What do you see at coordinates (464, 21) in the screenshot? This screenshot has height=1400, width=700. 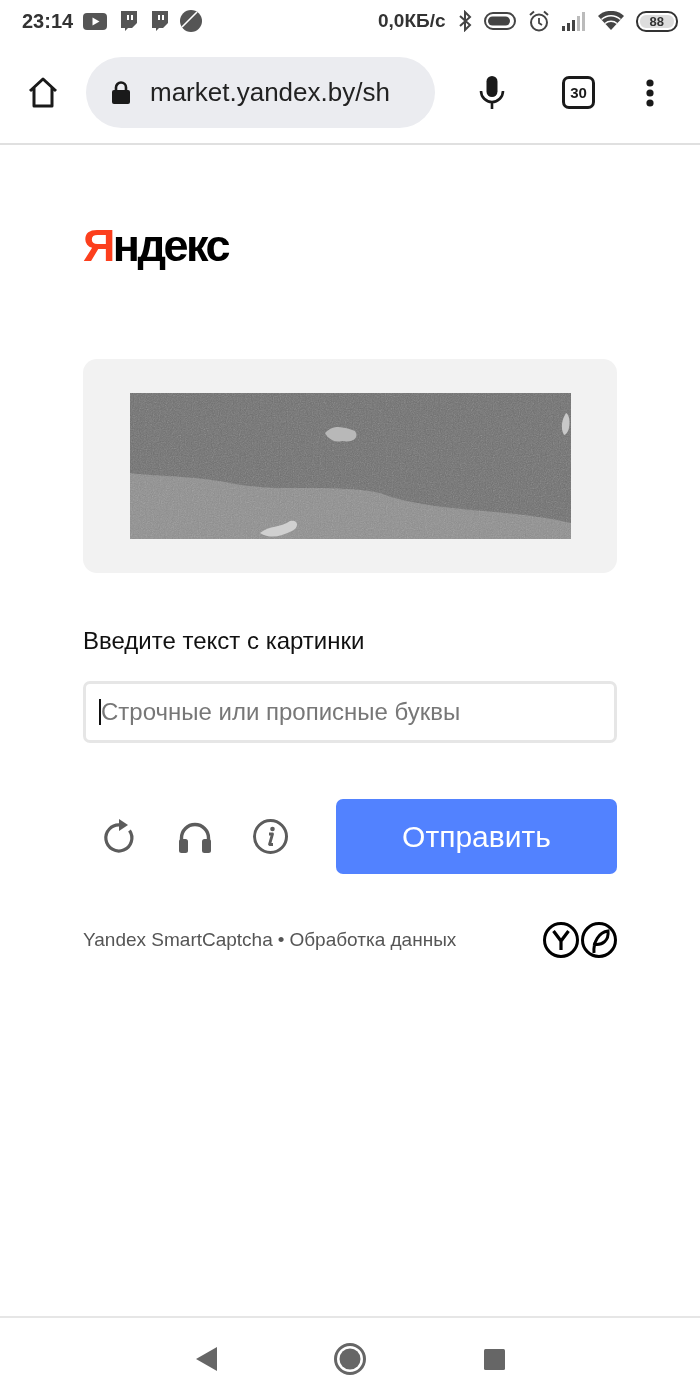 I see `bluetooth-icon` at bounding box center [464, 21].